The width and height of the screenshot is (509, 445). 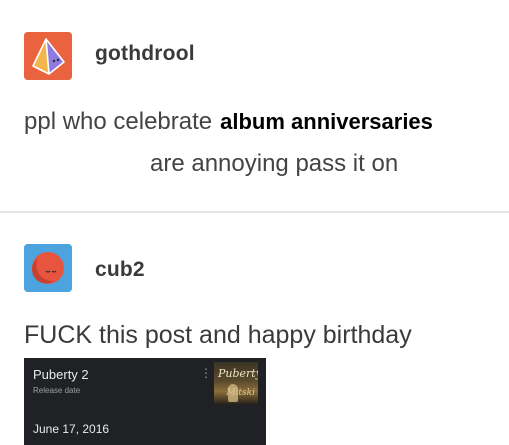 I want to click on highlighted-text: album anniversaries, so click(x=326, y=121).